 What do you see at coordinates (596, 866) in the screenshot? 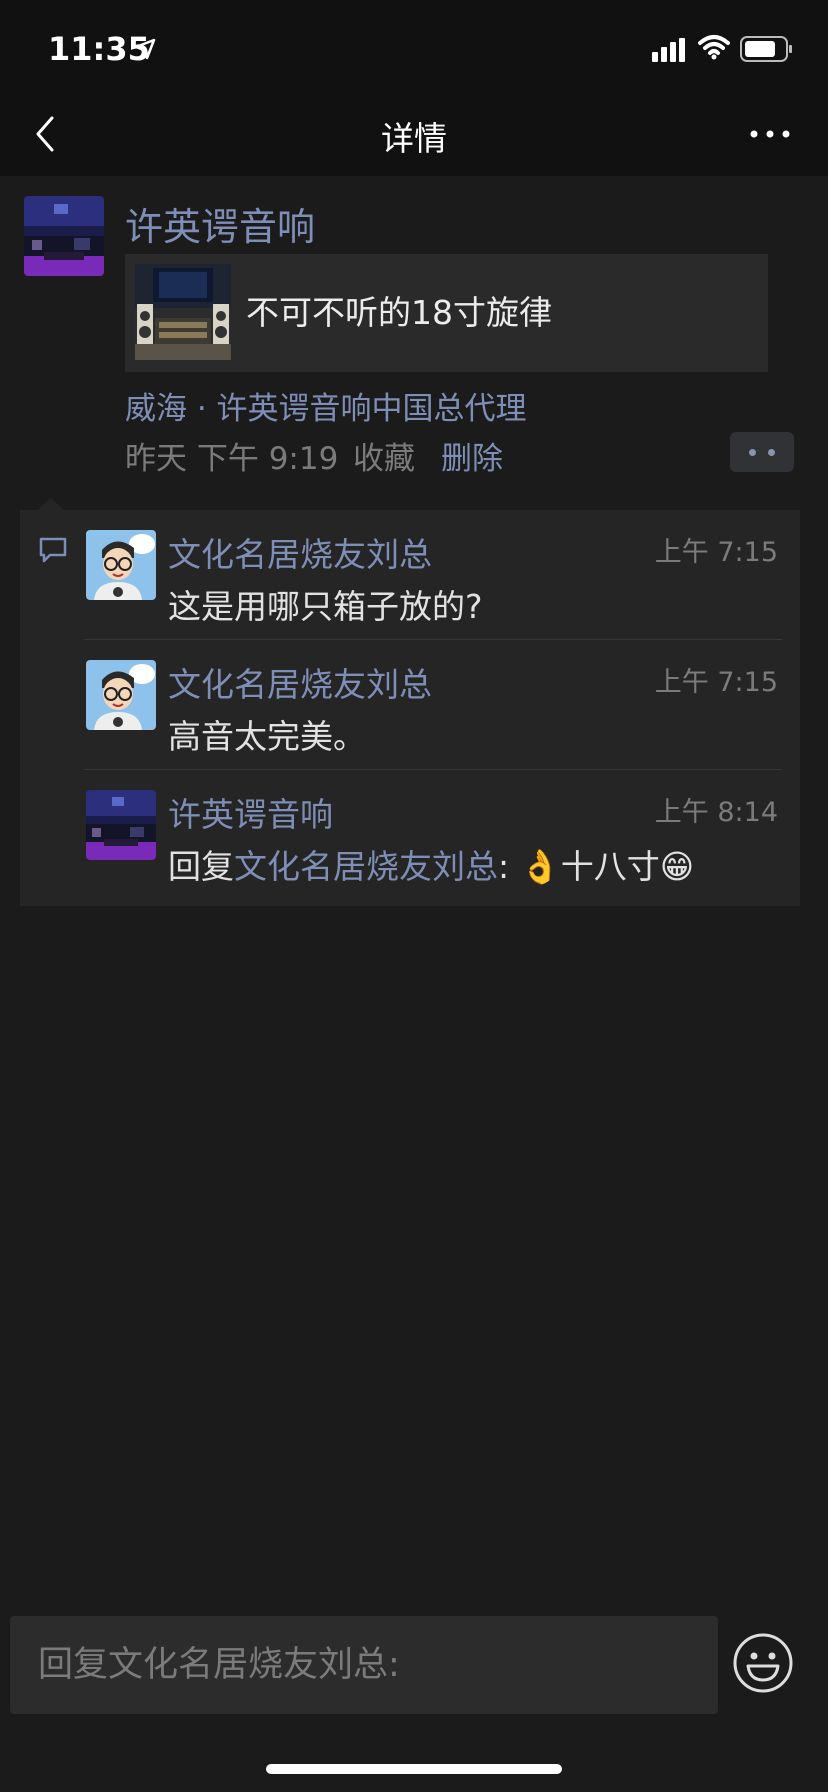
I see `reply-text: : 👌十八寸😁` at bounding box center [596, 866].